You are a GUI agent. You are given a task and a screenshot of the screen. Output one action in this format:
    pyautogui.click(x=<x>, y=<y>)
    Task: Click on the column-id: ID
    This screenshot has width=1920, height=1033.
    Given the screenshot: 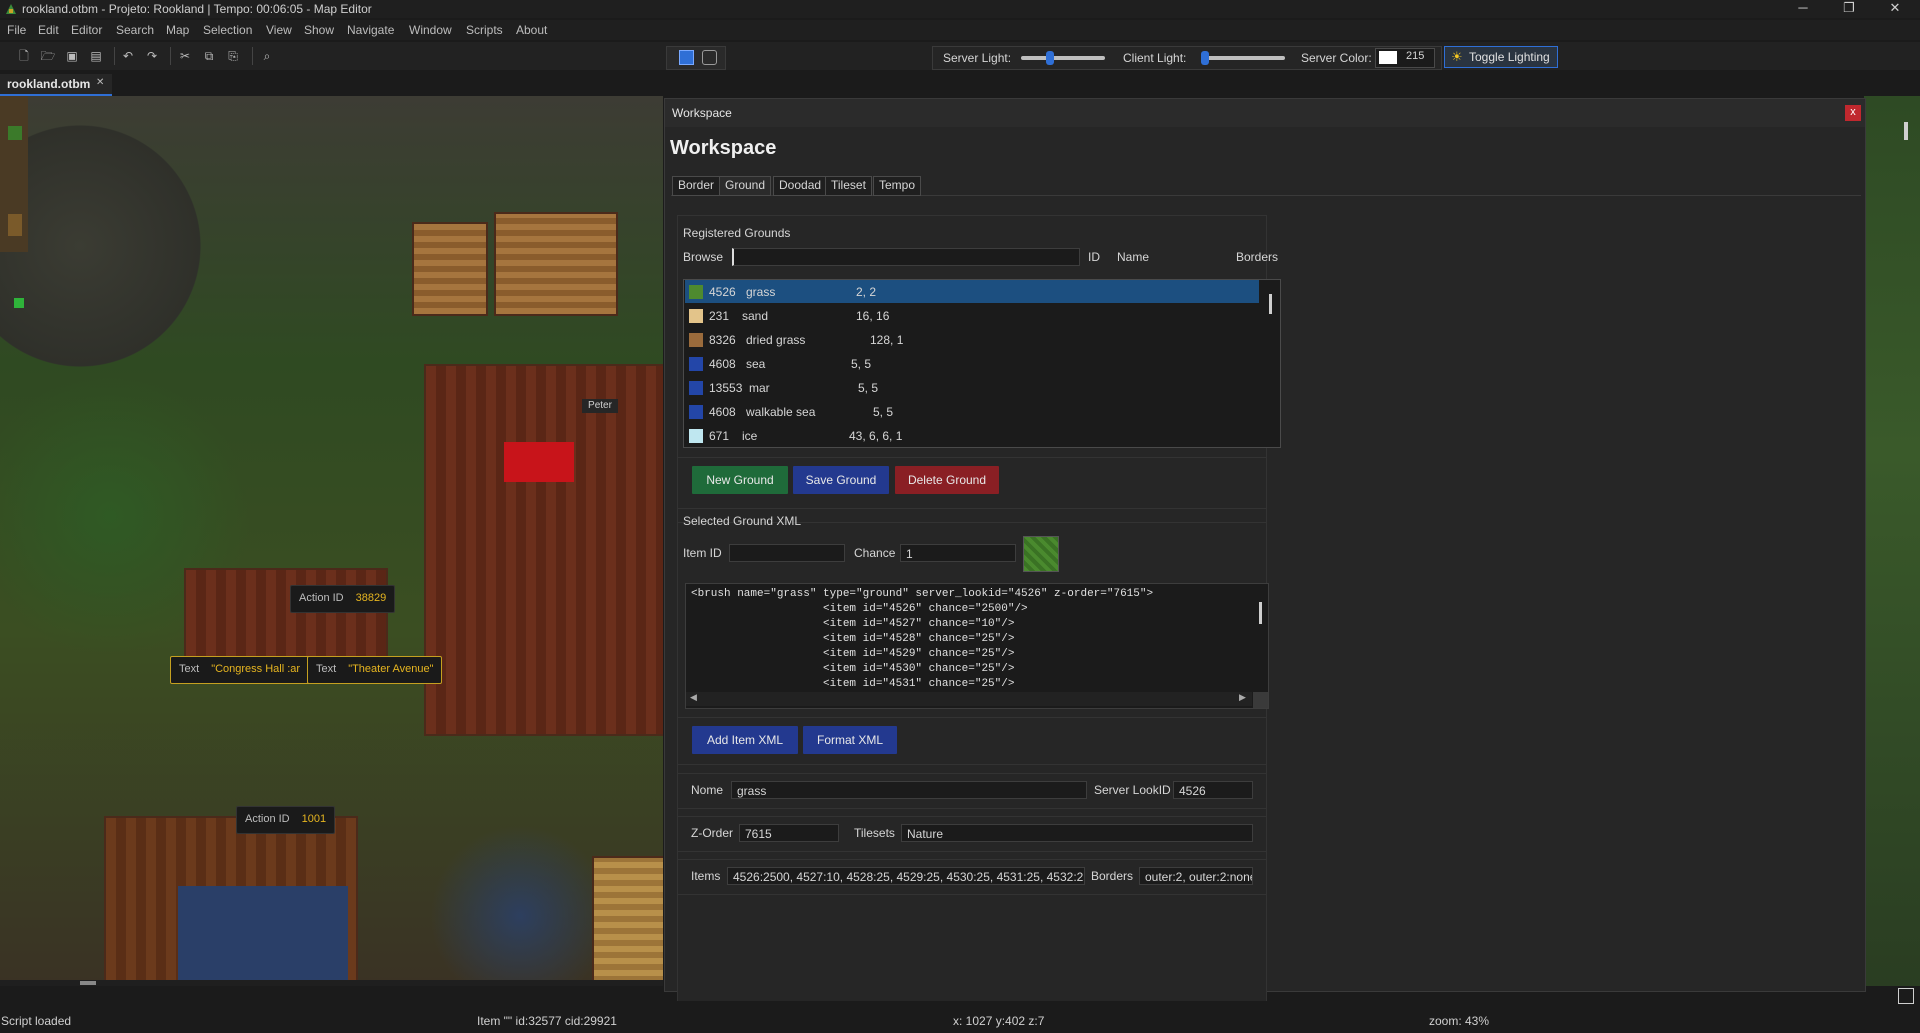 What is the action you would take?
    pyautogui.click(x=1094, y=257)
    